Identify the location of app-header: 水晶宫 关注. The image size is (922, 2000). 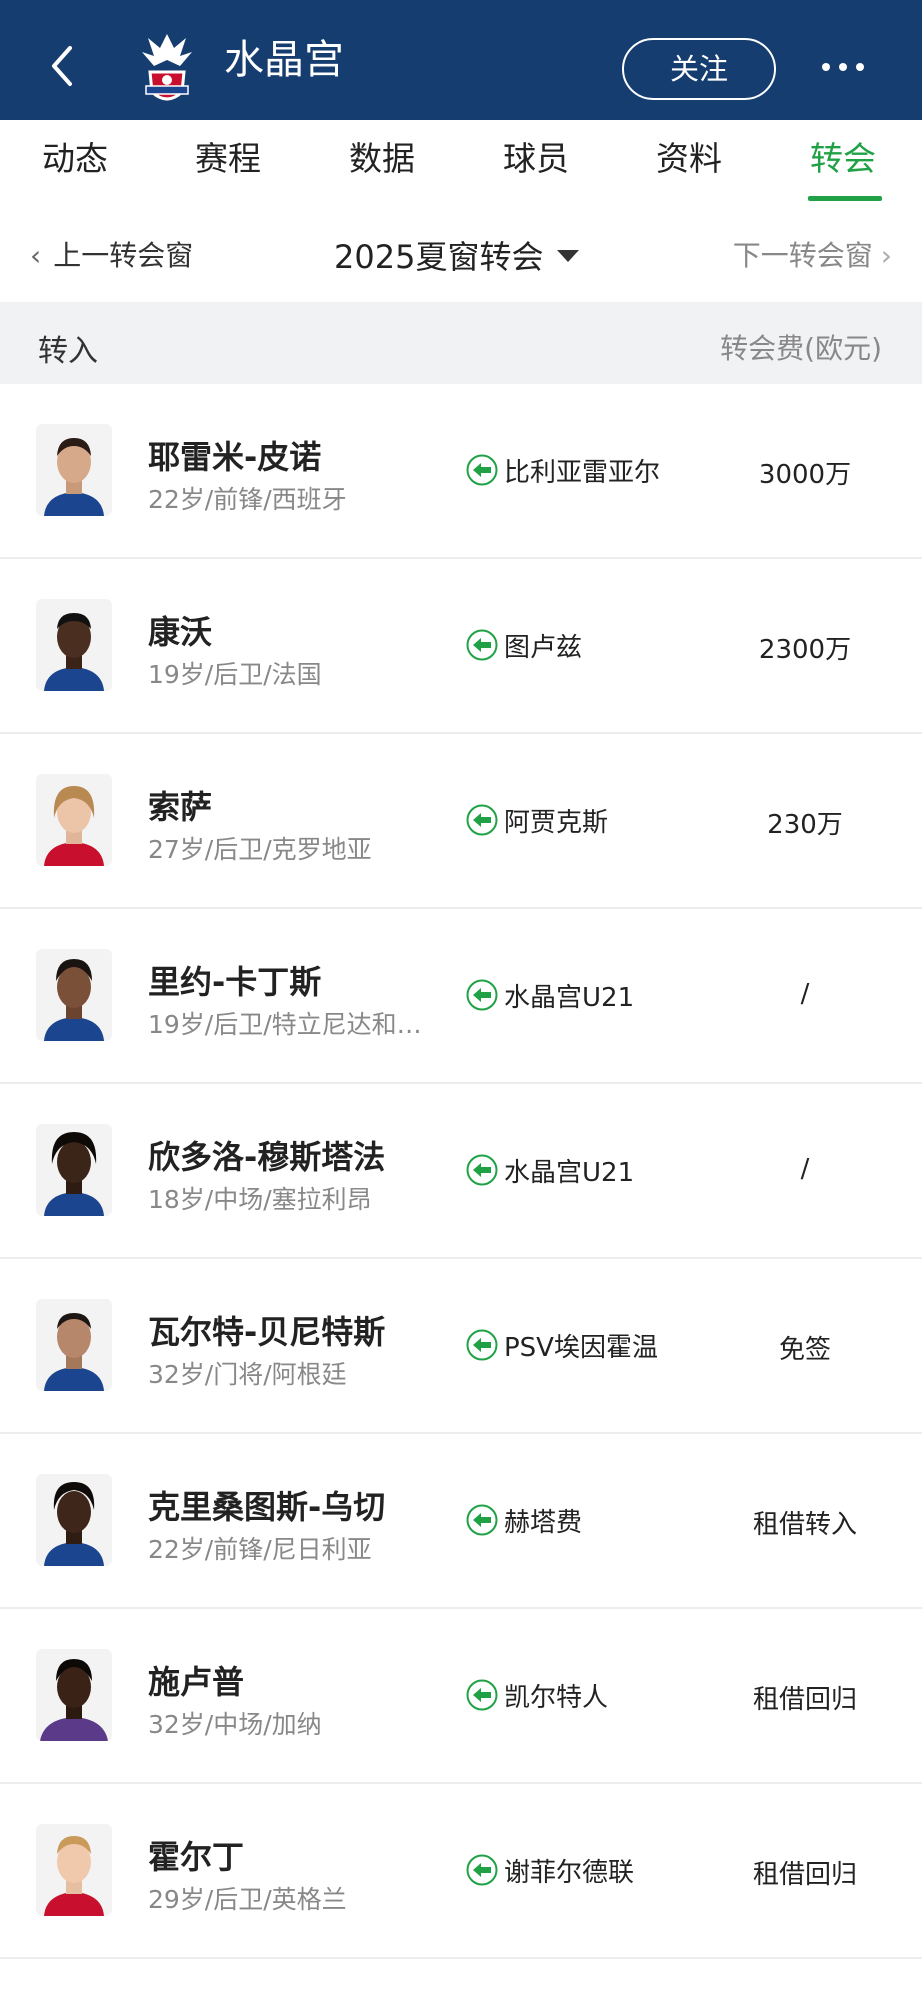
(461, 60).